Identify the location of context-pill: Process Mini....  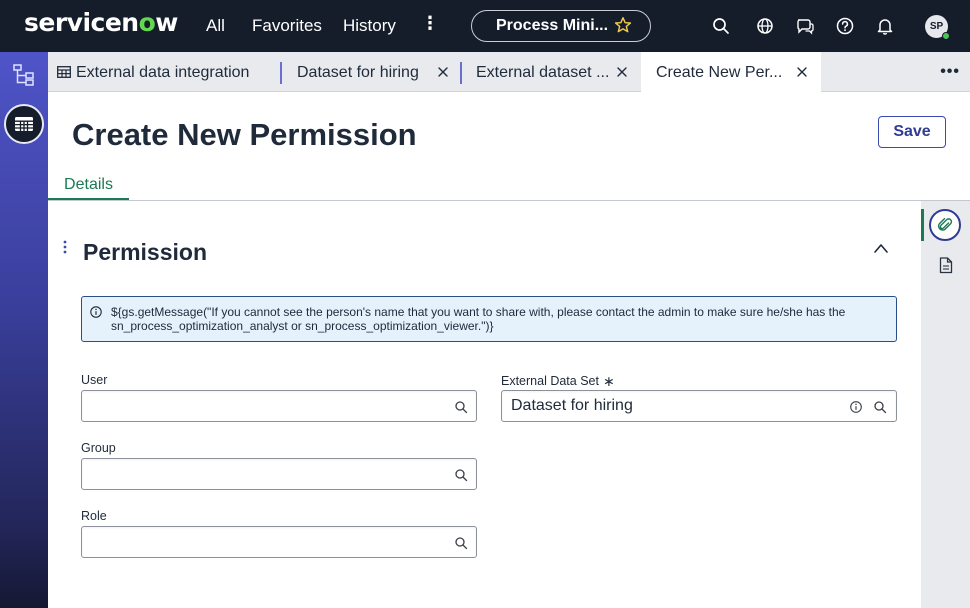
(561, 26).